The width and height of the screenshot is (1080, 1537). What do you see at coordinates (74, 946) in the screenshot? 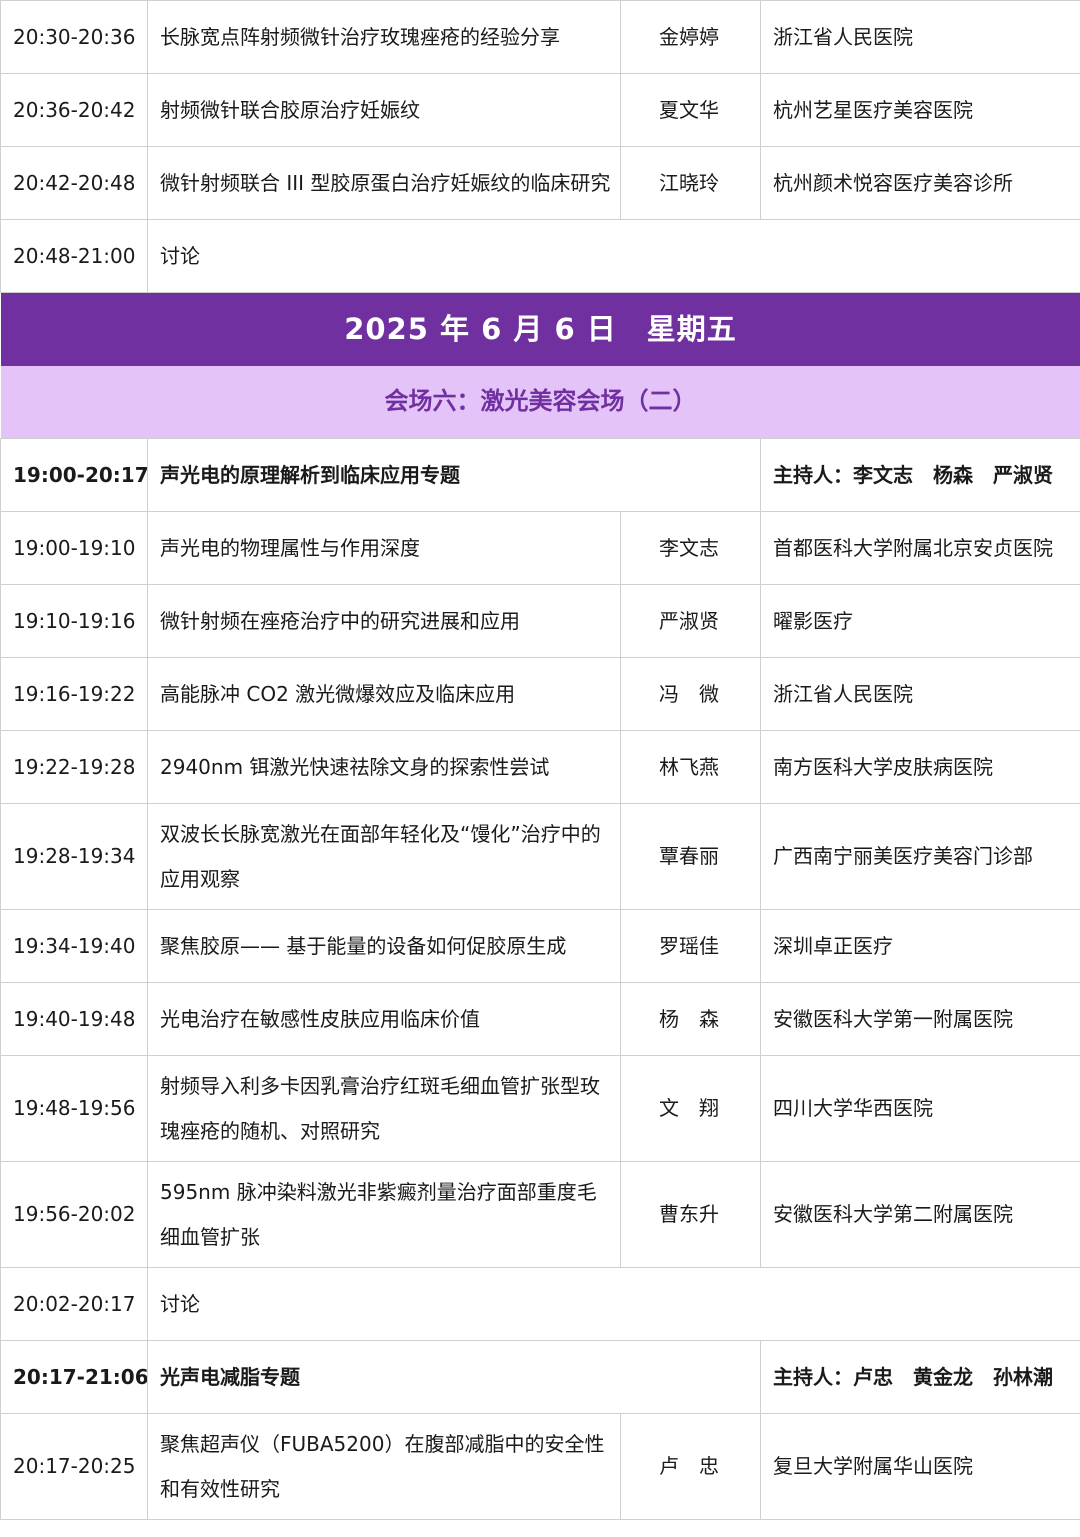
I see `time-cell: 19:34-19:40` at bounding box center [74, 946].